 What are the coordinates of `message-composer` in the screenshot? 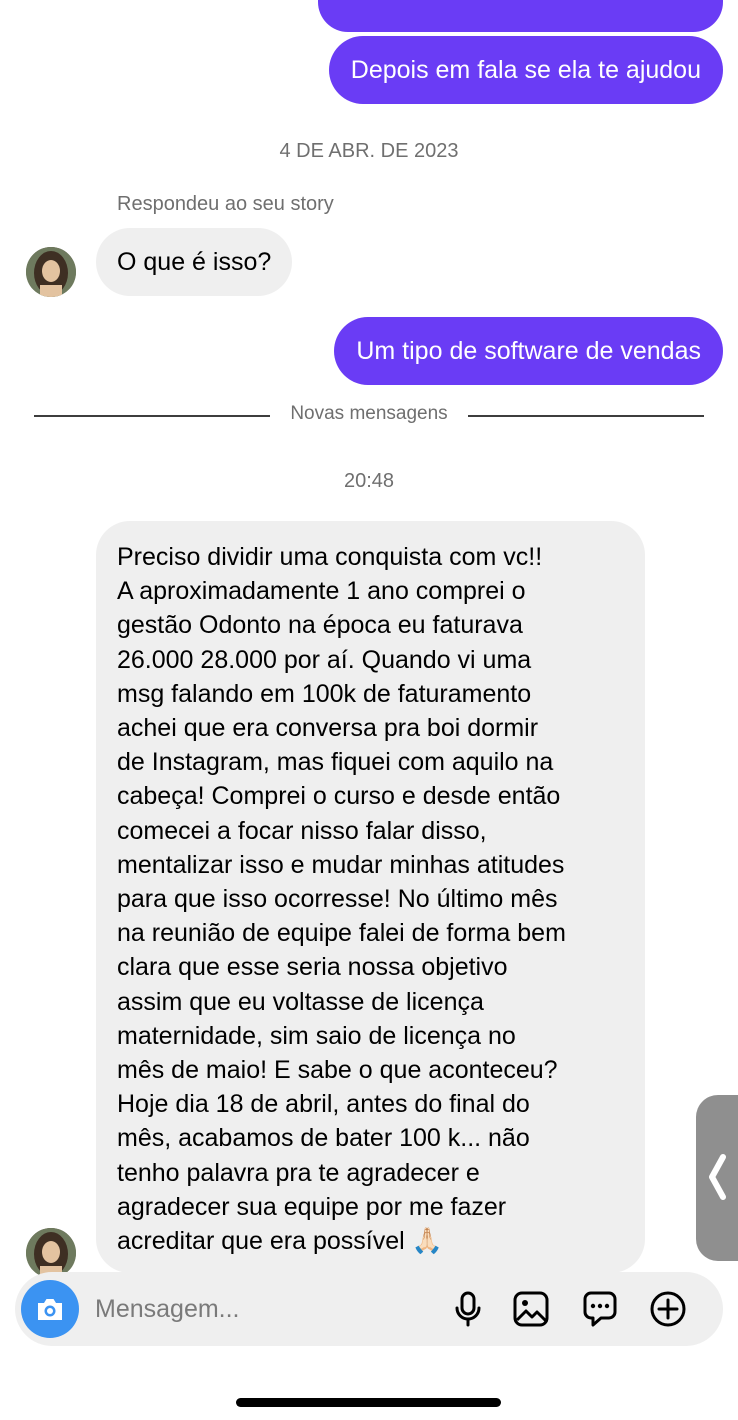 It's located at (369, 1309).